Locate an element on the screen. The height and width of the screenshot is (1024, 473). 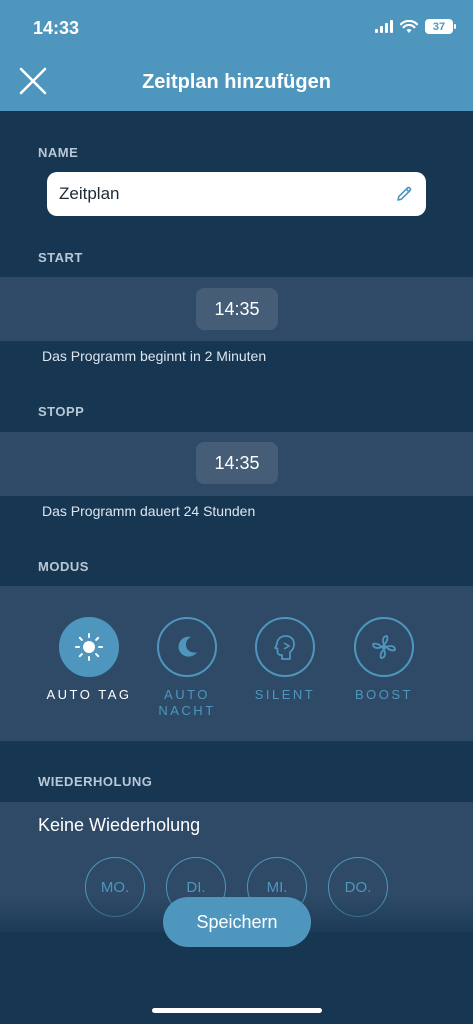
pencil-icon is located at coordinates (404, 194).